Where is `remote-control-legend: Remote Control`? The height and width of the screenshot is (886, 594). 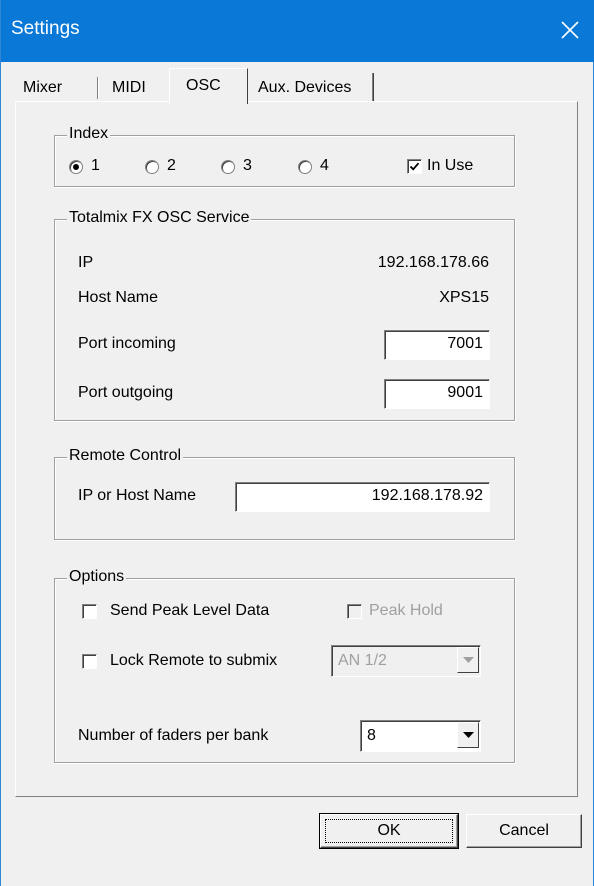 remote-control-legend: Remote Control is located at coordinates (125, 456).